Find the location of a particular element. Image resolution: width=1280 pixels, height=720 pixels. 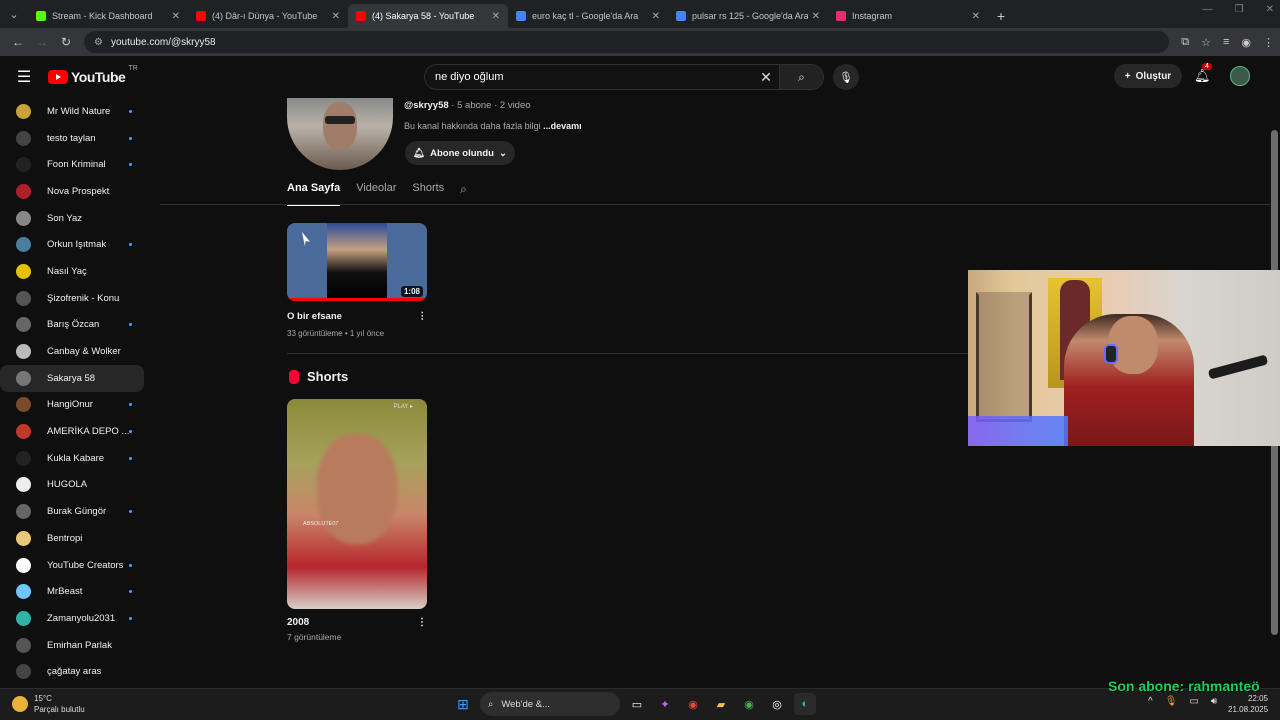

account-avatar is located at coordinates (1240, 76).